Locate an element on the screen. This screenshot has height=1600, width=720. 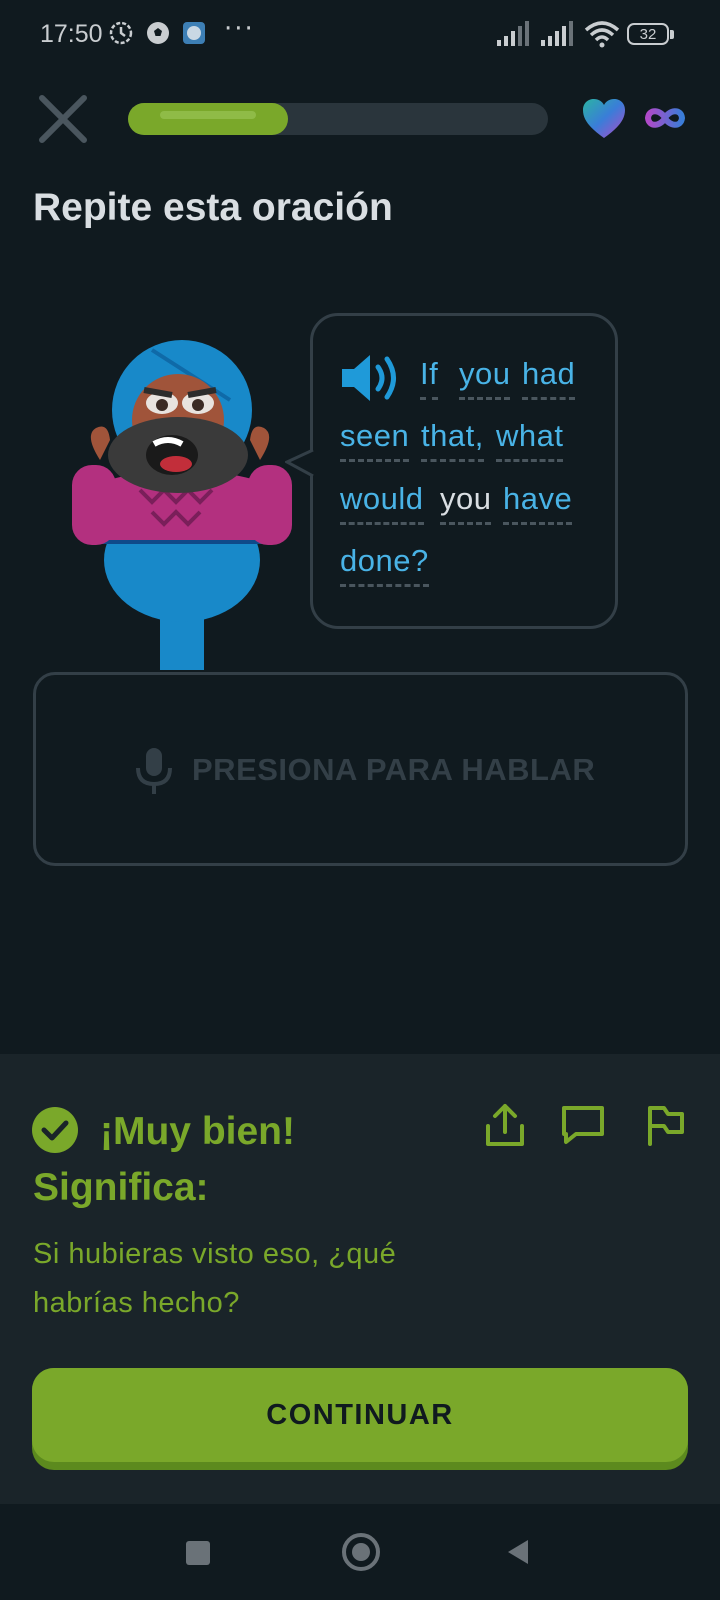
continue-button-face: CONTINUAR is located at coordinates (360, 1415).